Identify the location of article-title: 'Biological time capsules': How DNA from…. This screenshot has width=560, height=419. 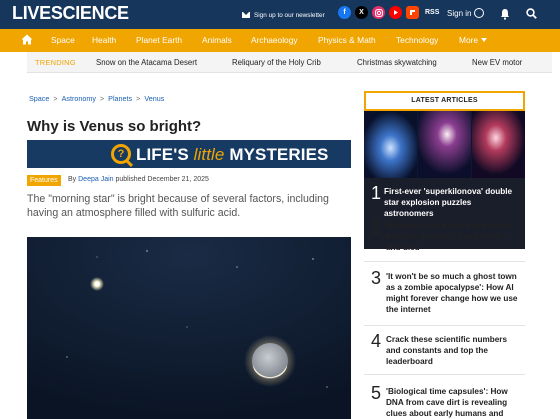
(453, 402).